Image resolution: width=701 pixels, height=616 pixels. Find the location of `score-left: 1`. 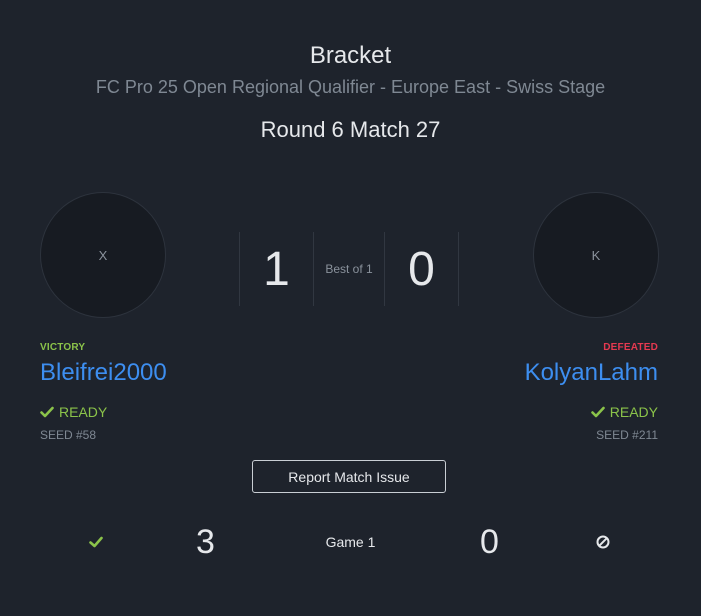

score-left: 1 is located at coordinates (276, 269).